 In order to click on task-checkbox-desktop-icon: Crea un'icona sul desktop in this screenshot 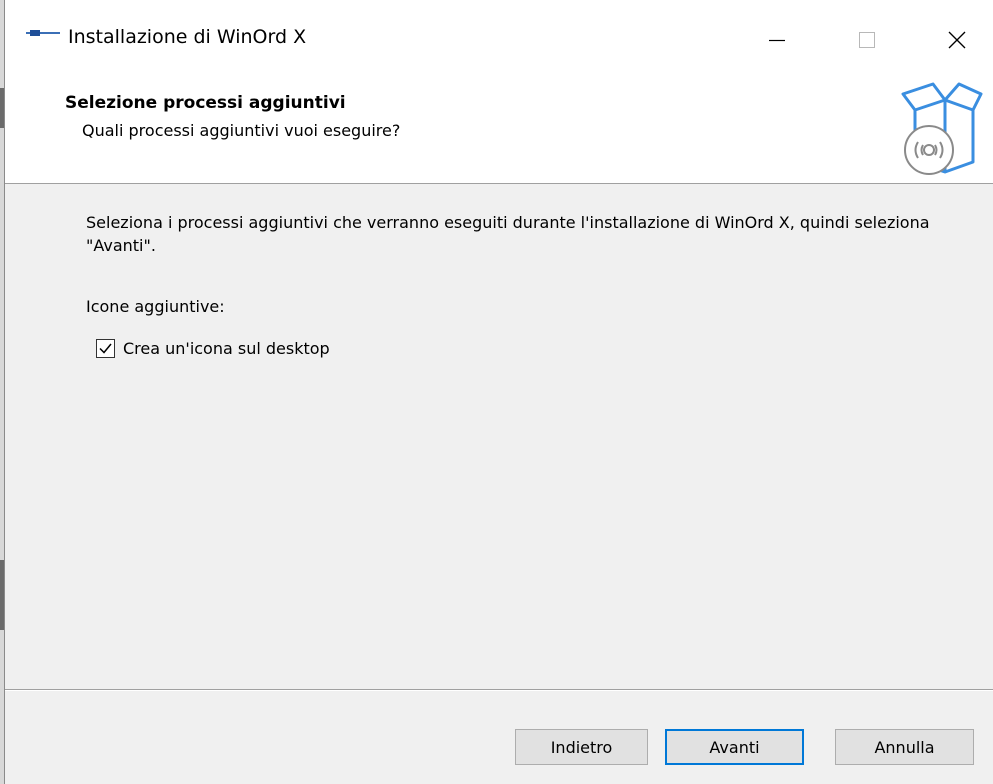, I will do `click(213, 348)`.